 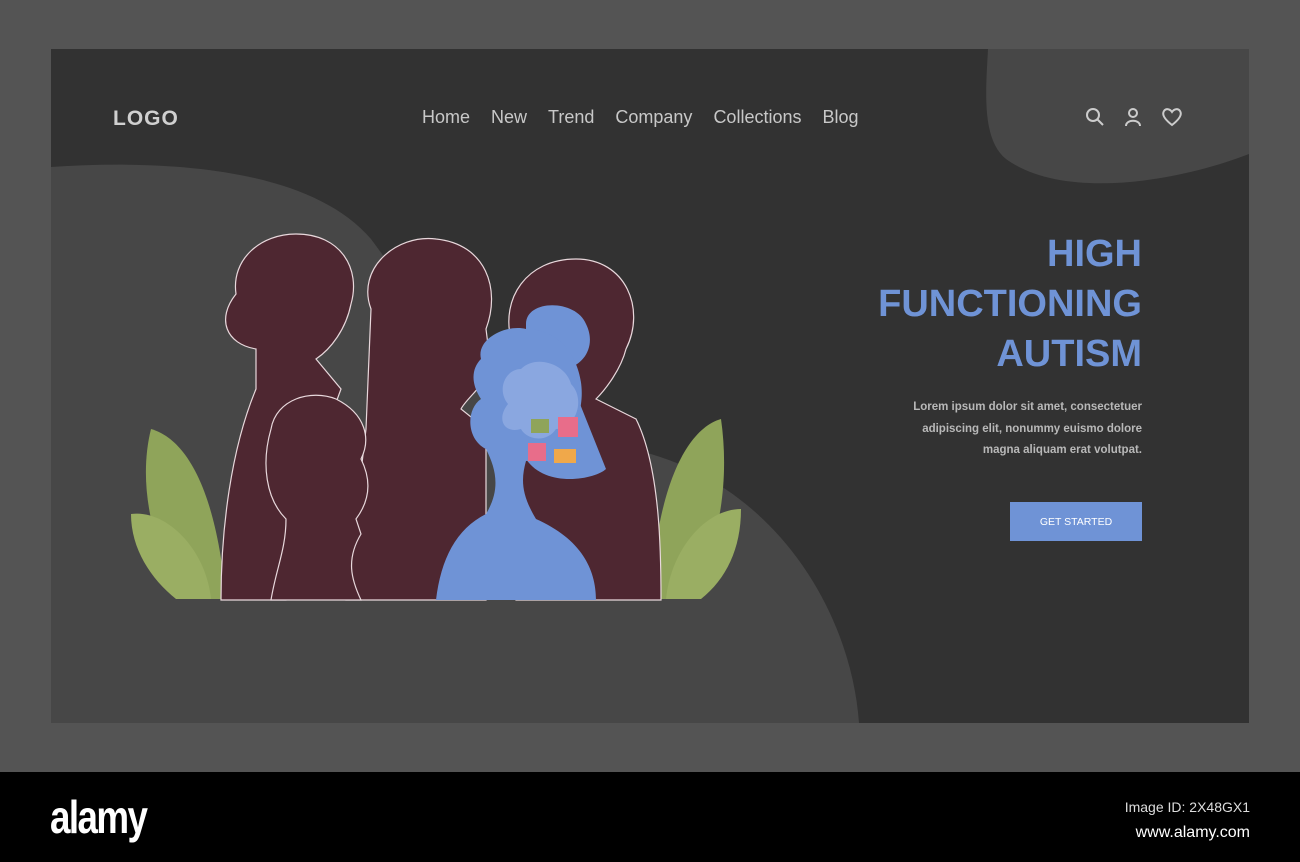 What do you see at coordinates (650, 817) in the screenshot?
I see `footer-bar: alamy Image ID: 2X48GX1 www.alamy.com` at bounding box center [650, 817].